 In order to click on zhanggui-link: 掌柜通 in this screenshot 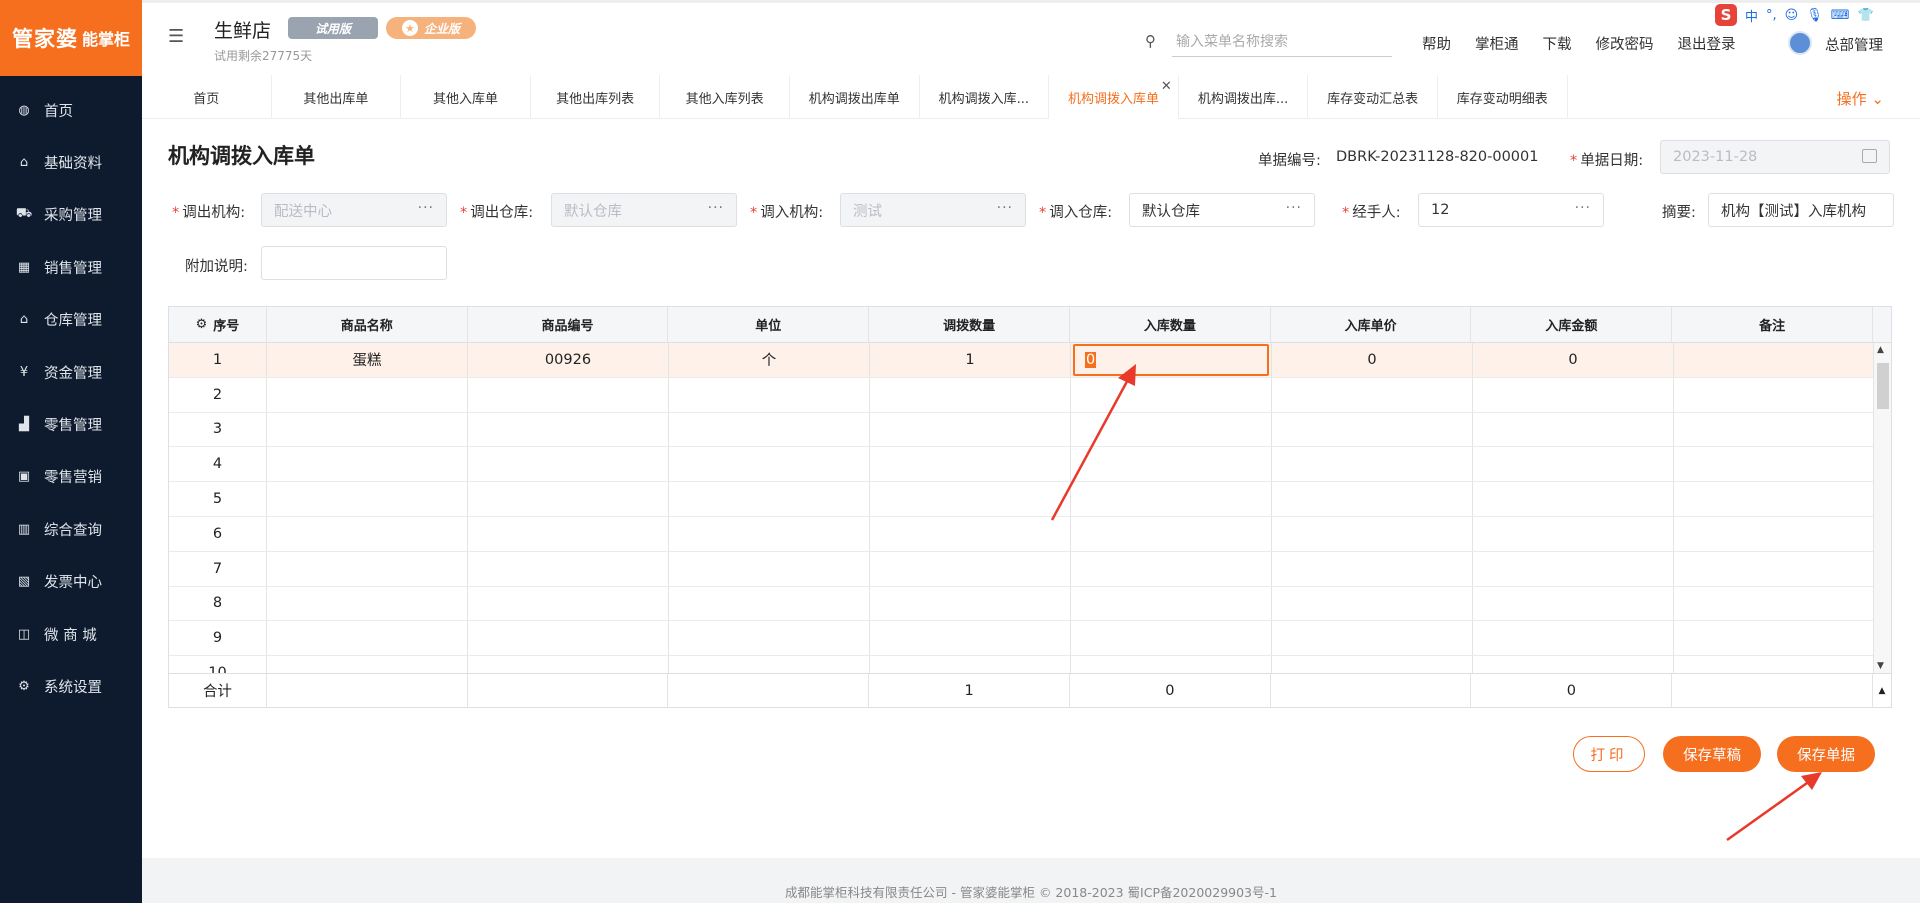, I will do `click(1497, 43)`.